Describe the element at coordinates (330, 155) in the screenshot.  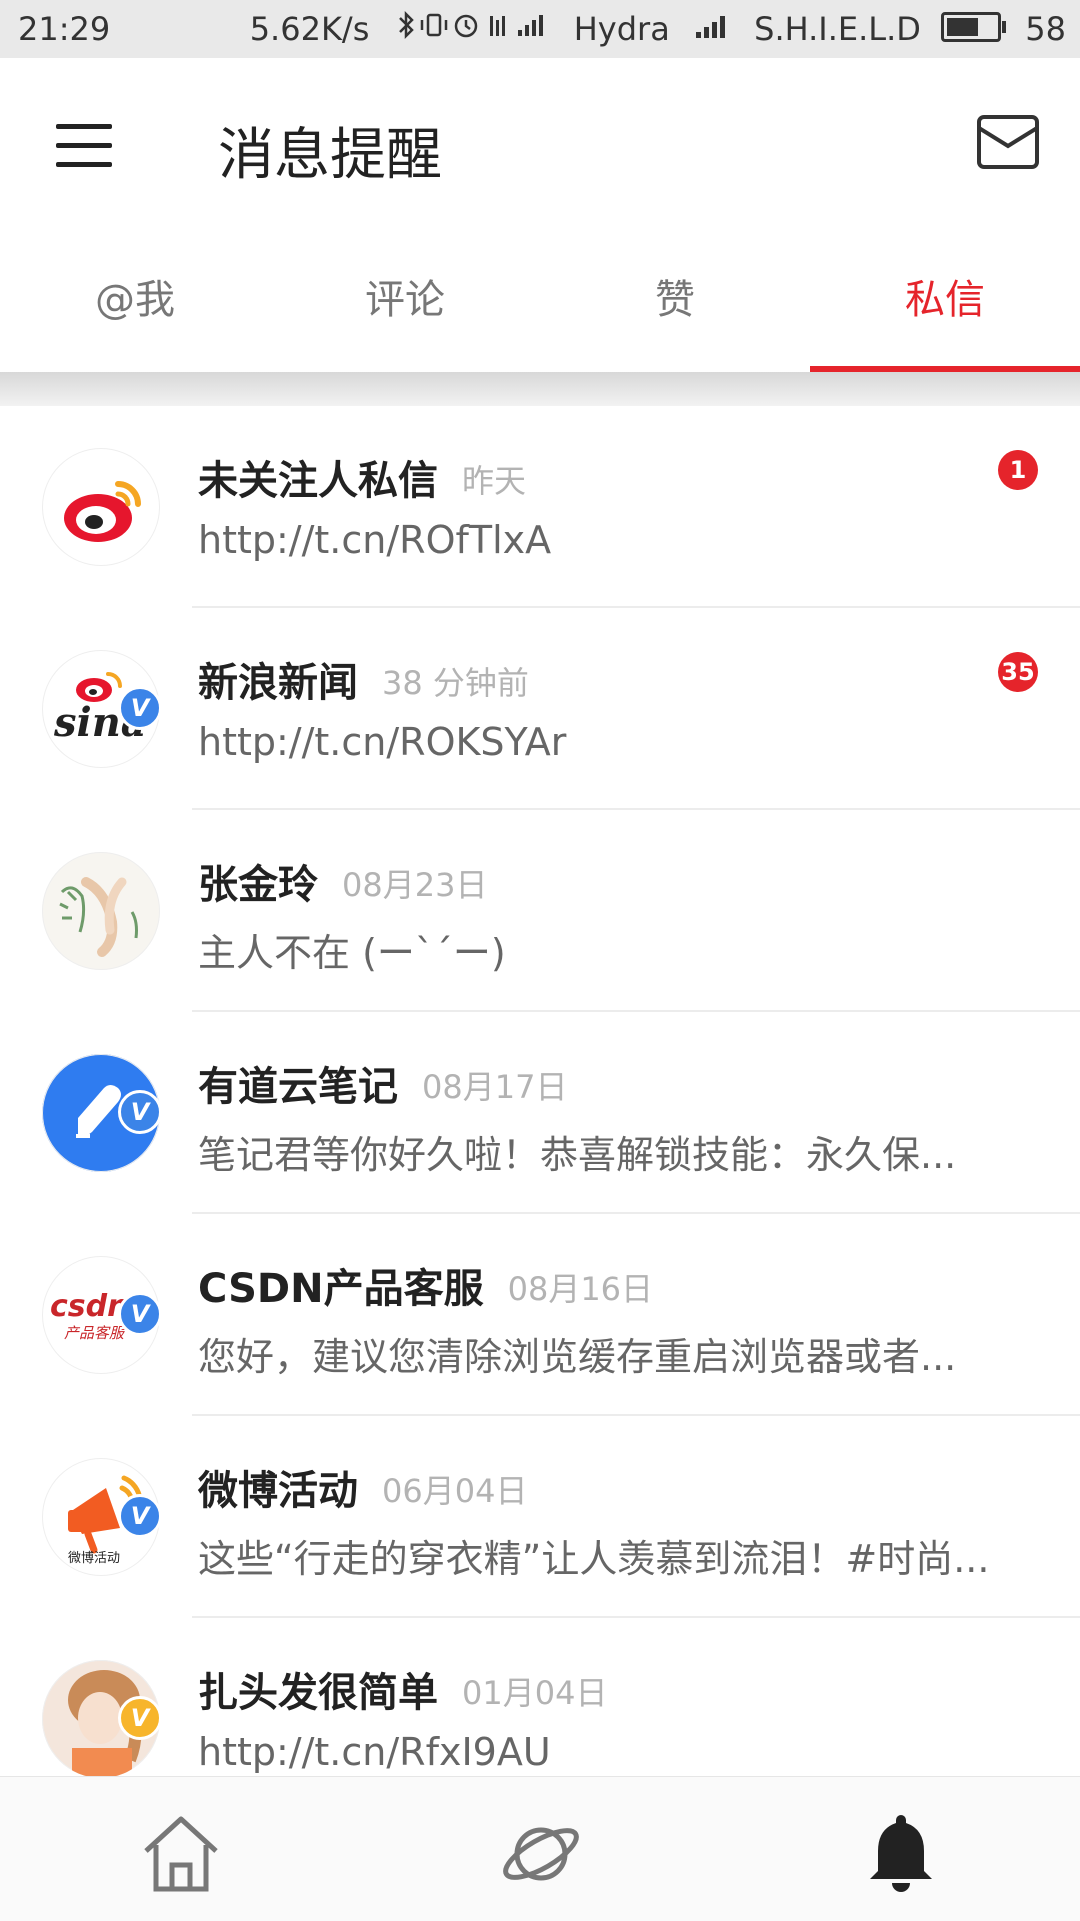
I see `page-title: 消息提醒` at that location.